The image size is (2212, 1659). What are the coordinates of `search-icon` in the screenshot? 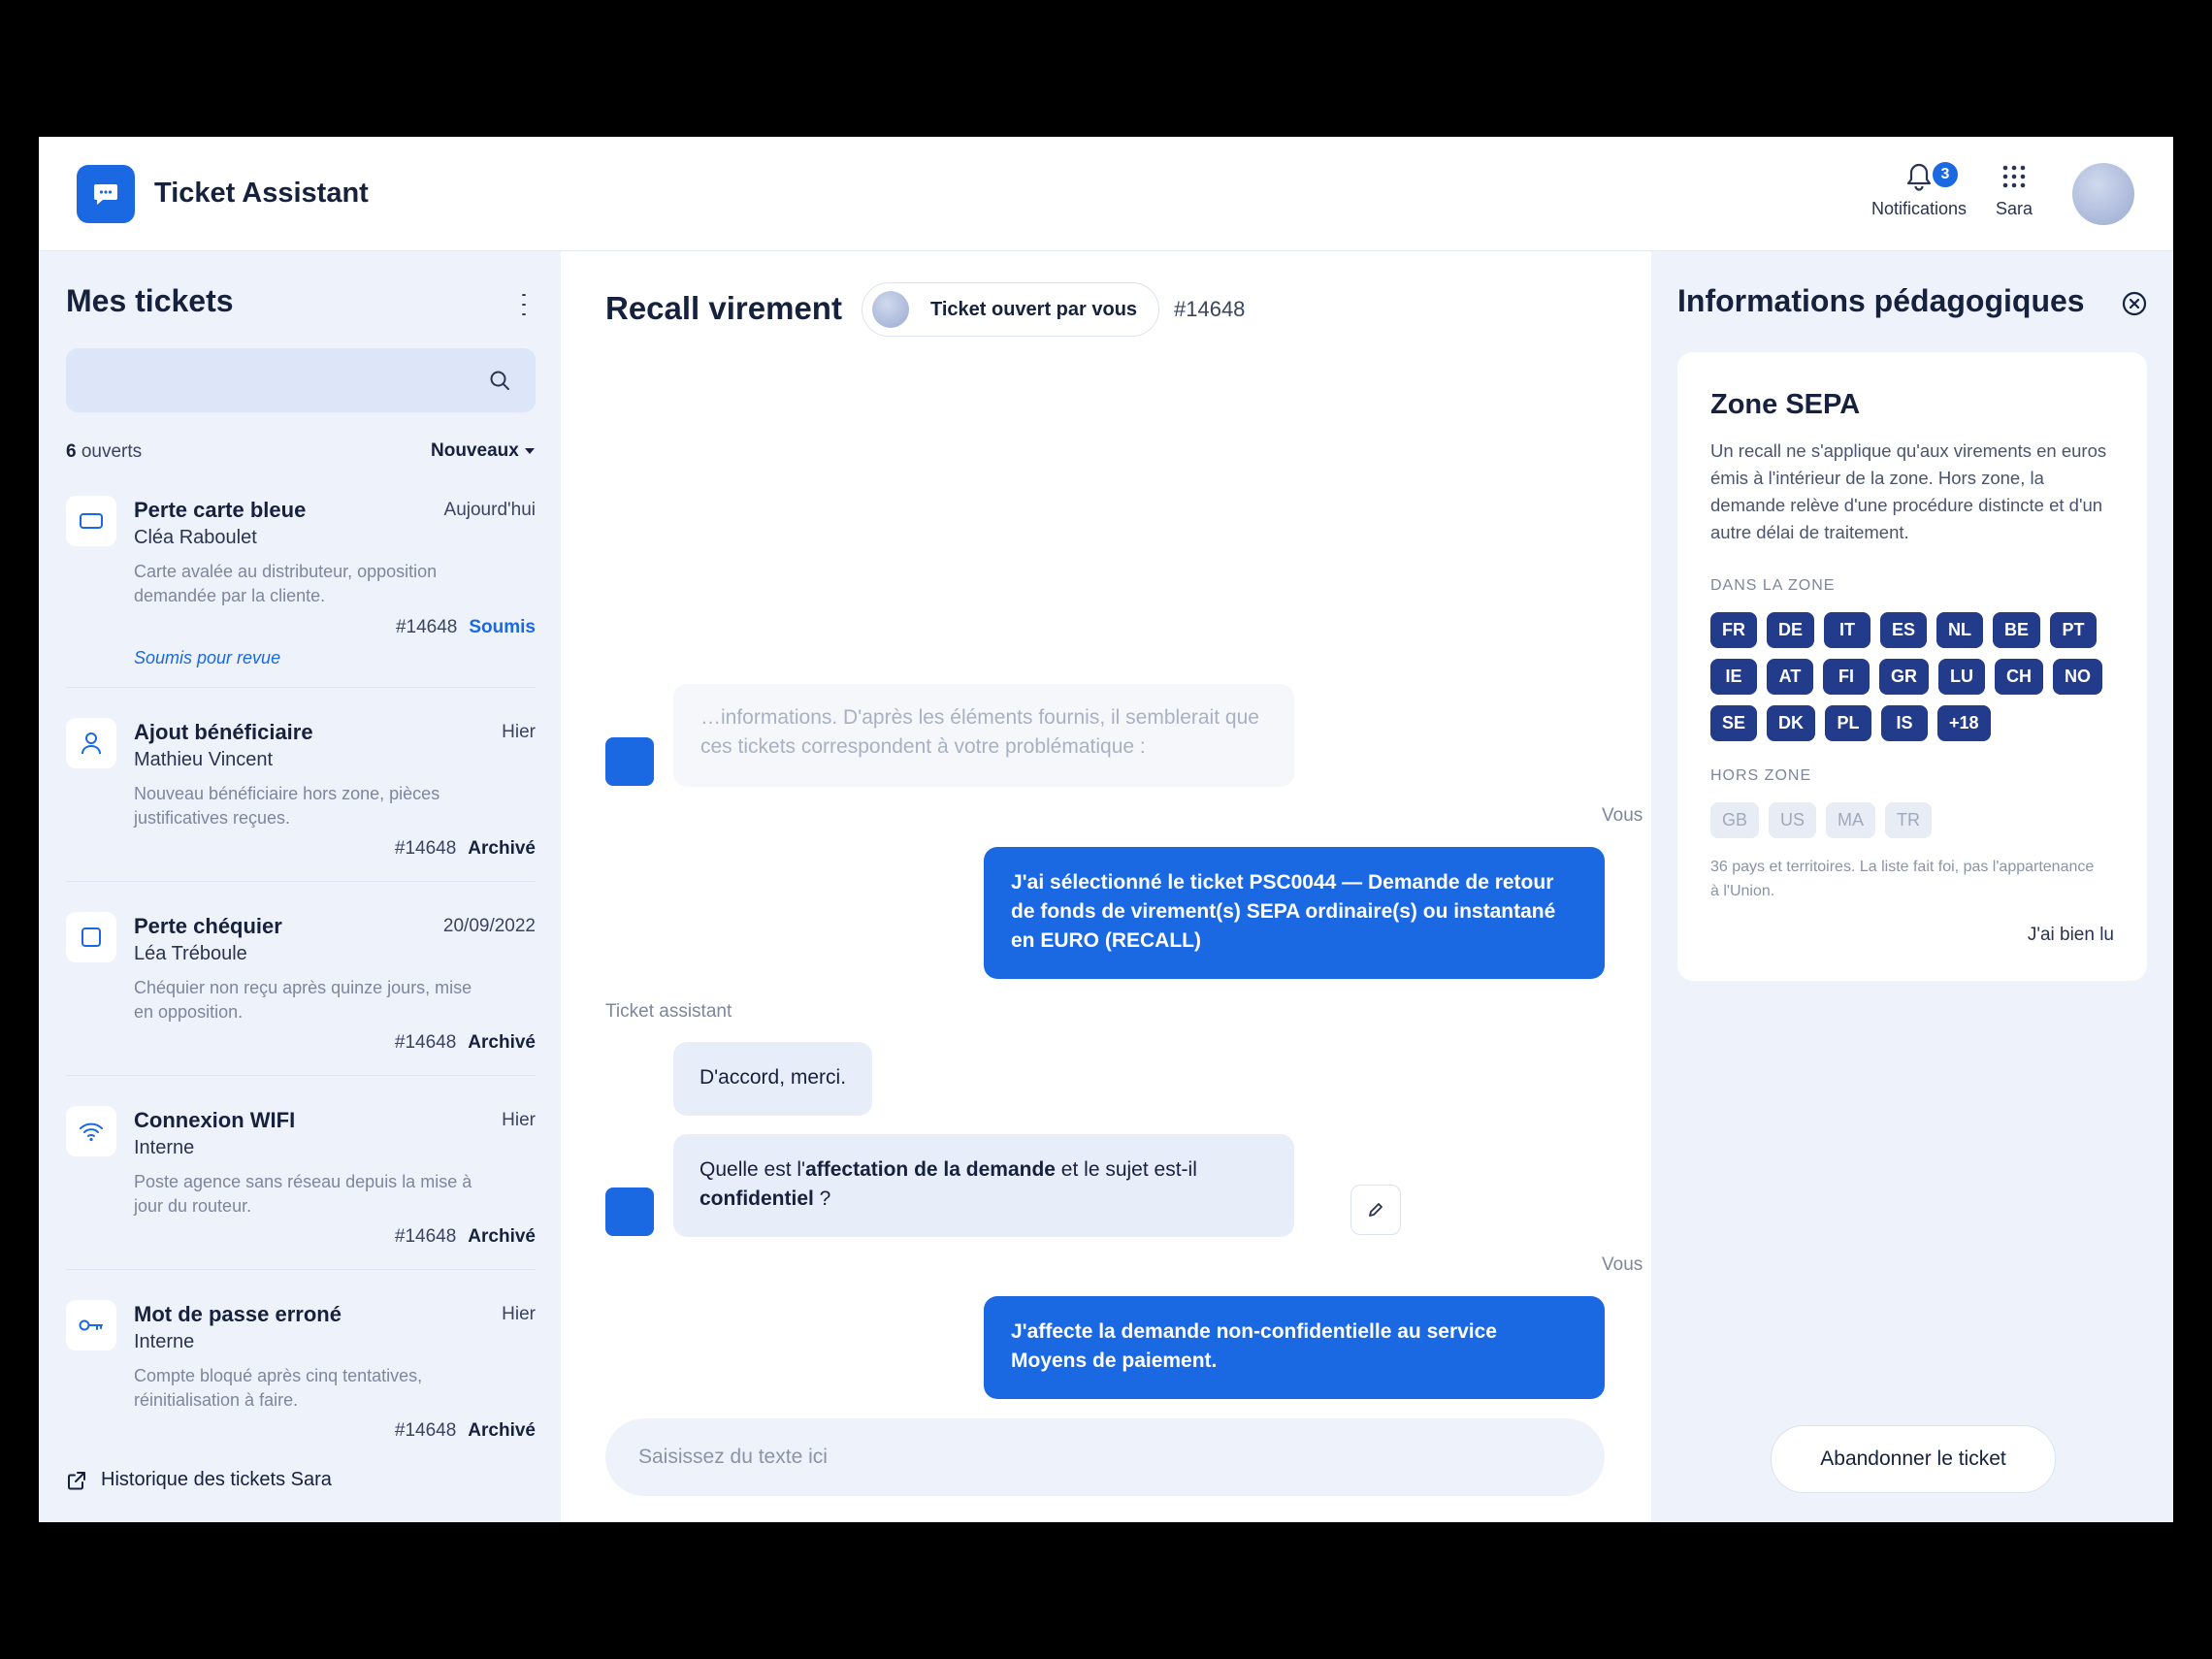 It's located at (500, 383).